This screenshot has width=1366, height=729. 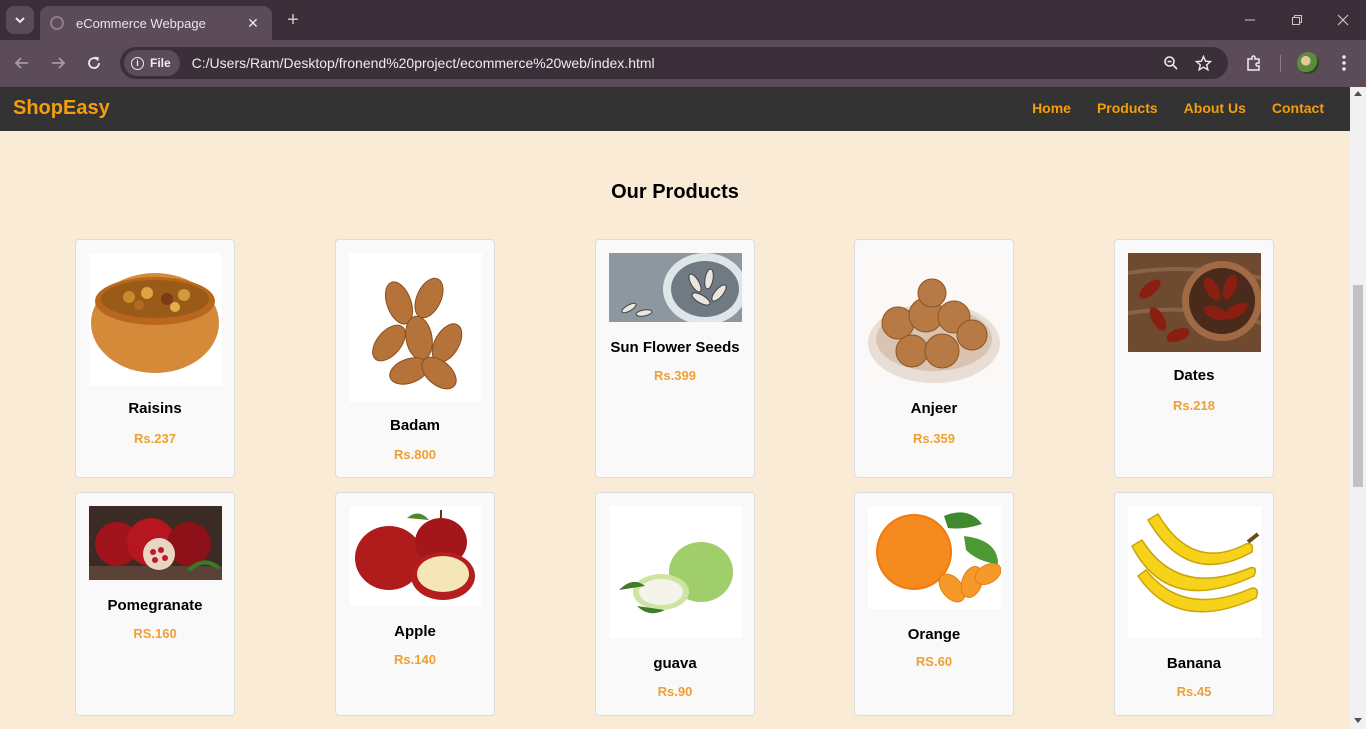 What do you see at coordinates (415, 454) in the screenshot?
I see `product-price: Rs.800` at bounding box center [415, 454].